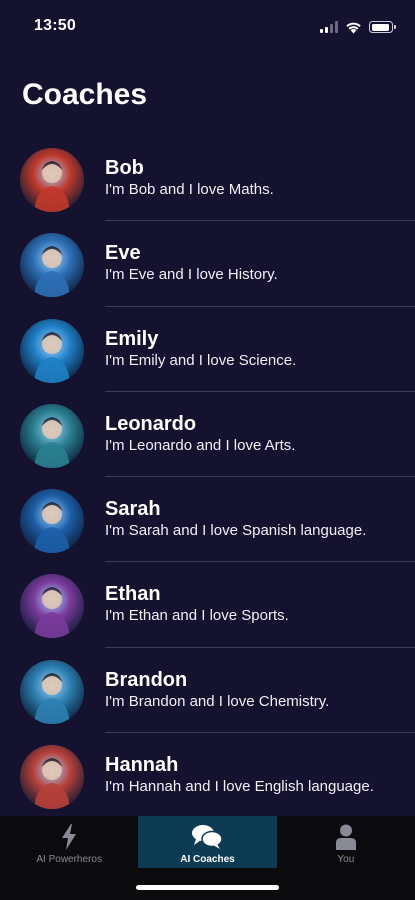 The image size is (415, 900). I want to click on tab-ai-coaches: AI Coaches, so click(207, 842).